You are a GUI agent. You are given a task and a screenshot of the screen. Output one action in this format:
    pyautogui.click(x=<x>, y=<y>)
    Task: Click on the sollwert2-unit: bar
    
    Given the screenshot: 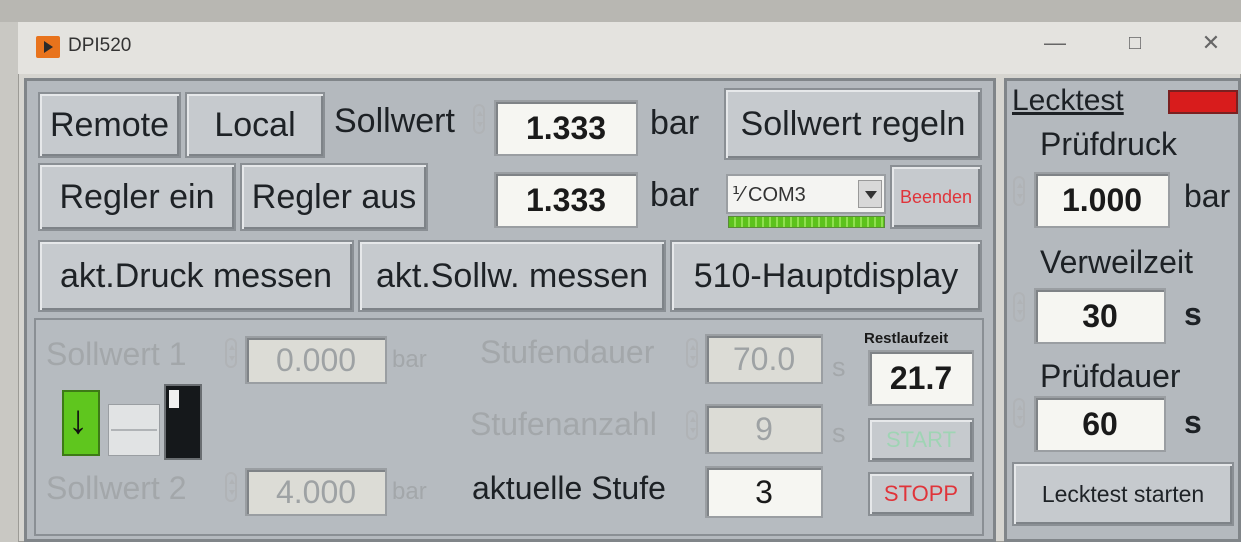 What is the action you would take?
    pyautogui.click(x=409, y=491)
    